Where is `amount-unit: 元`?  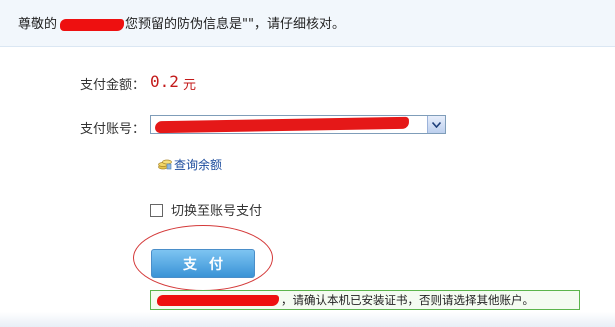
amount-unit: 元 is located at coordinates (190, 85).